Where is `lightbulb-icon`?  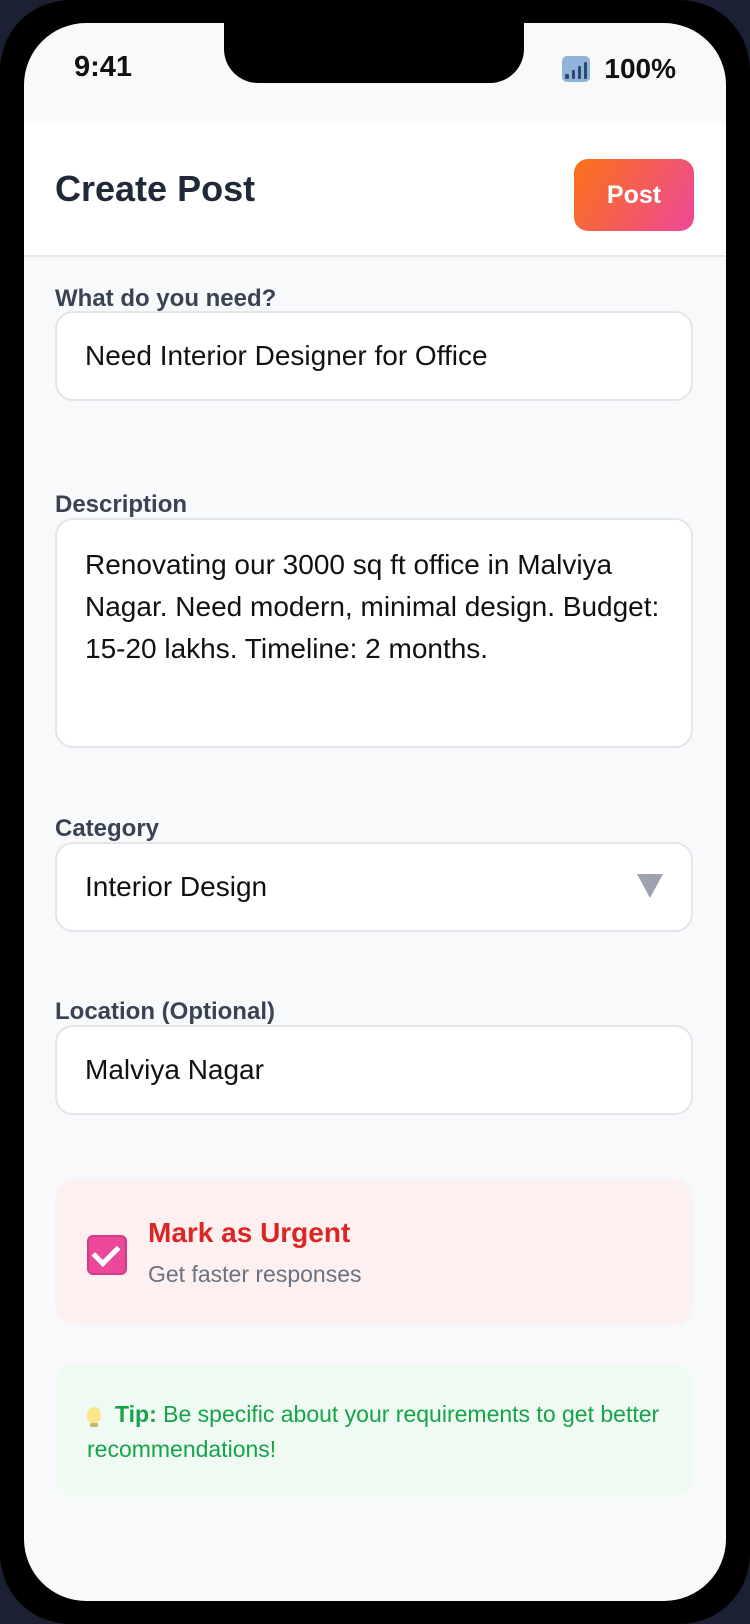
lightbulb-icon is located at coordinates (94, 1417).